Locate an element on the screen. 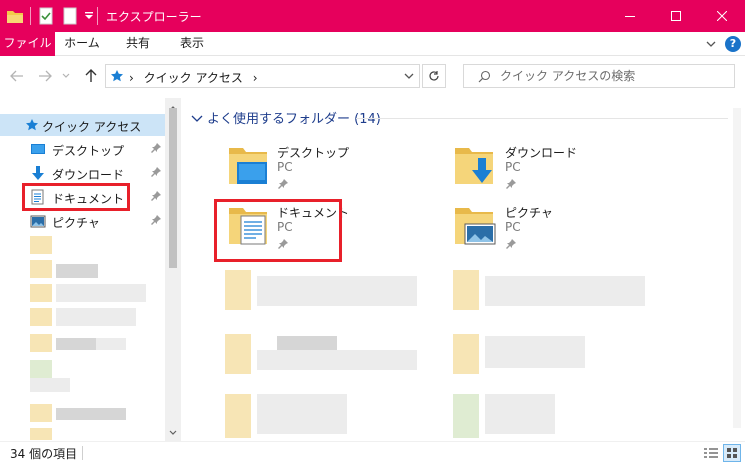 This screenshot has width=745, height=462. desktop-icon is located at coordinates (38, 149).